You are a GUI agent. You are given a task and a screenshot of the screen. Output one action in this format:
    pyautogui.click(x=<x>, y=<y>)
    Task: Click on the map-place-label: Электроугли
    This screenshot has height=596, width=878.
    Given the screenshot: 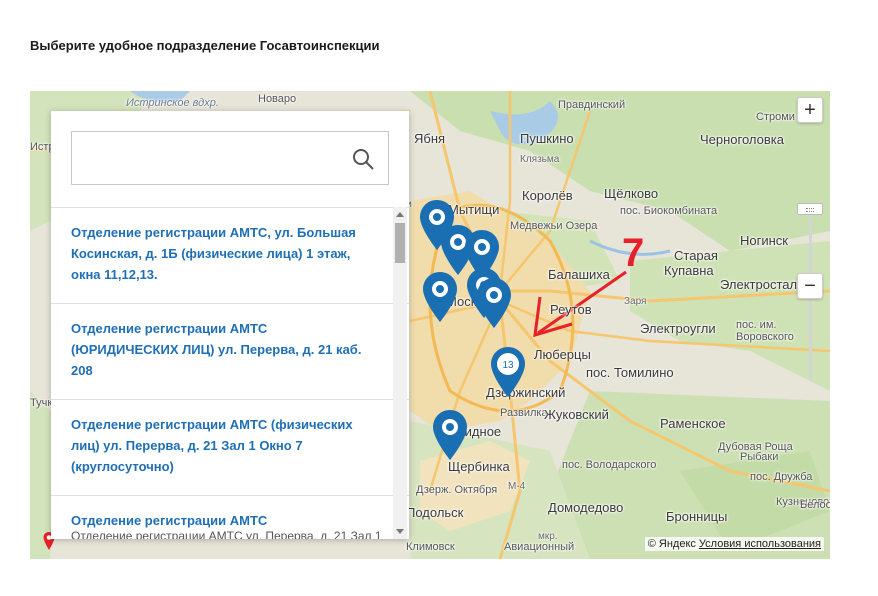 What is the action you would take?
    pyautogui.click(x=678, y=328)
    